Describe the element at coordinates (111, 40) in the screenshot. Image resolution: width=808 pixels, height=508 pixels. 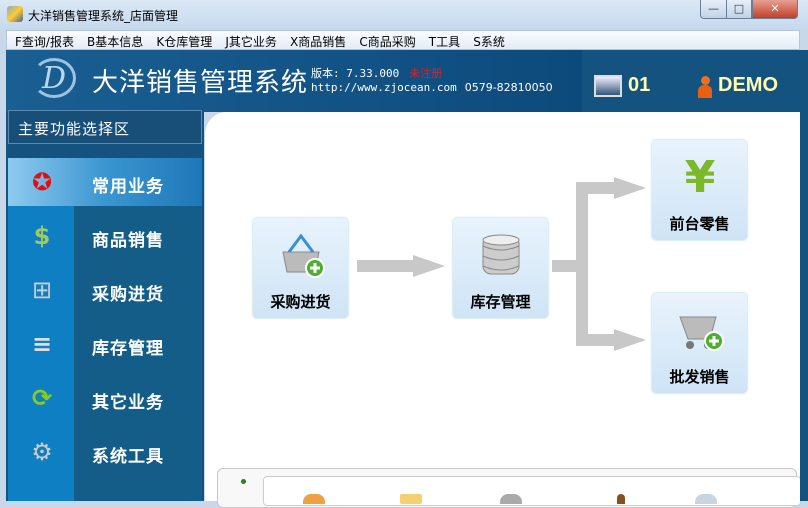
I see `menu-basic-info: B基本信息` at that location.